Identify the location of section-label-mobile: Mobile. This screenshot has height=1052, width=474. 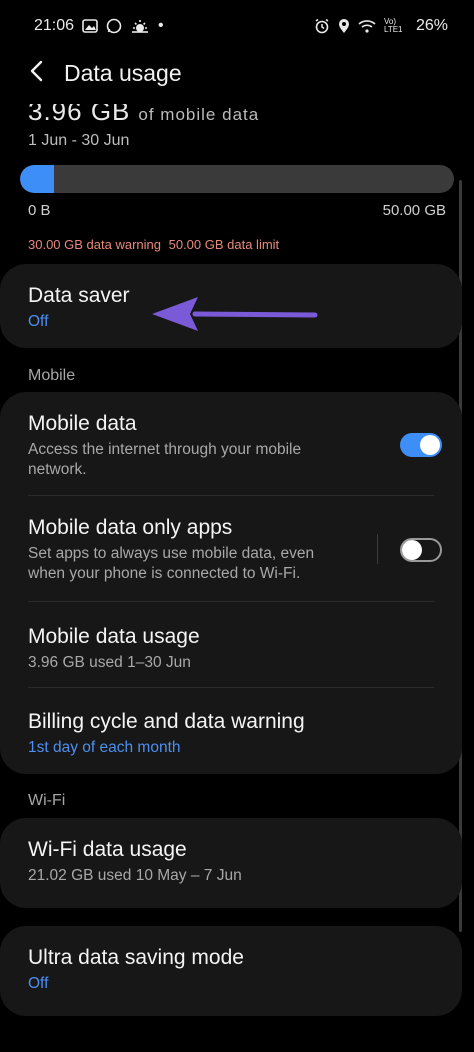
(52, 375).